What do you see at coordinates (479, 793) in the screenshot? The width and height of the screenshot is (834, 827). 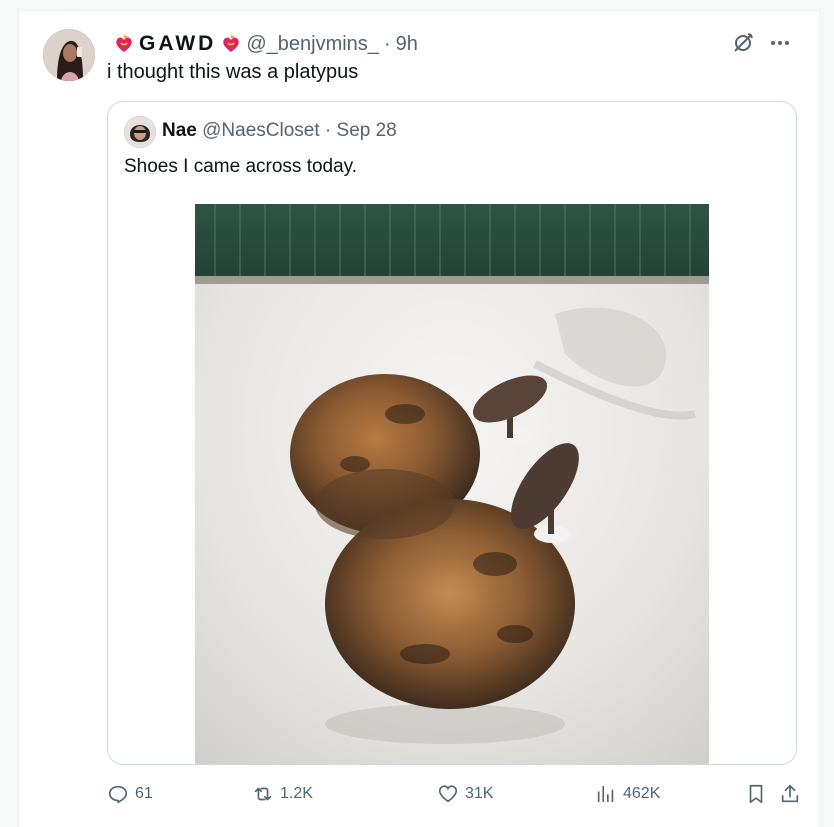 I see `like-count: 31K` at bounding box center [479, 793].